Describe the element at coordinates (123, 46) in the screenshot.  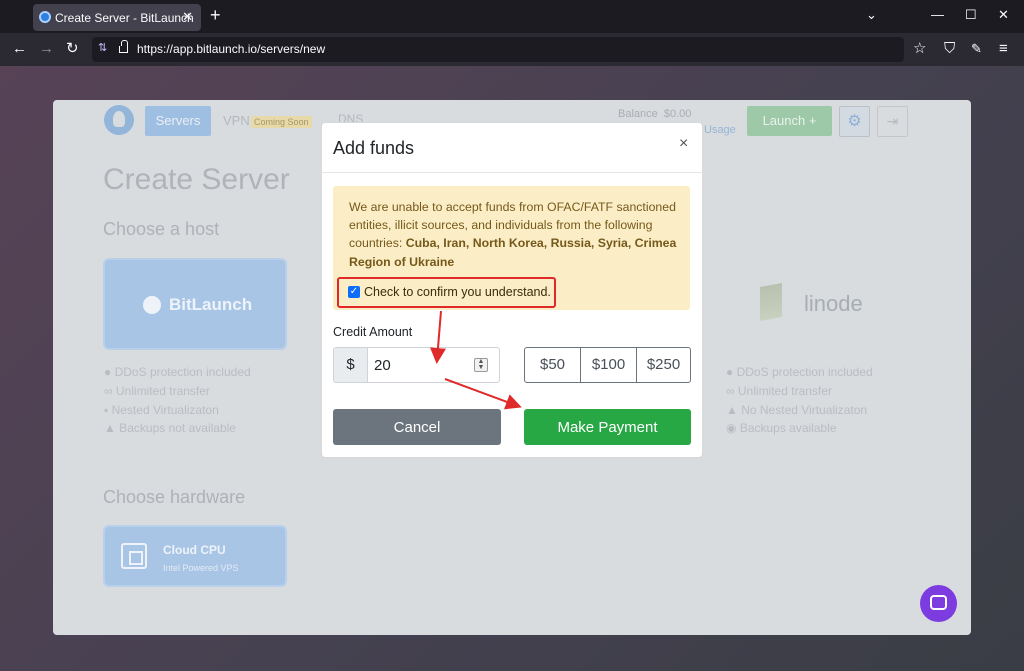
I see `lock-icon` at that location.